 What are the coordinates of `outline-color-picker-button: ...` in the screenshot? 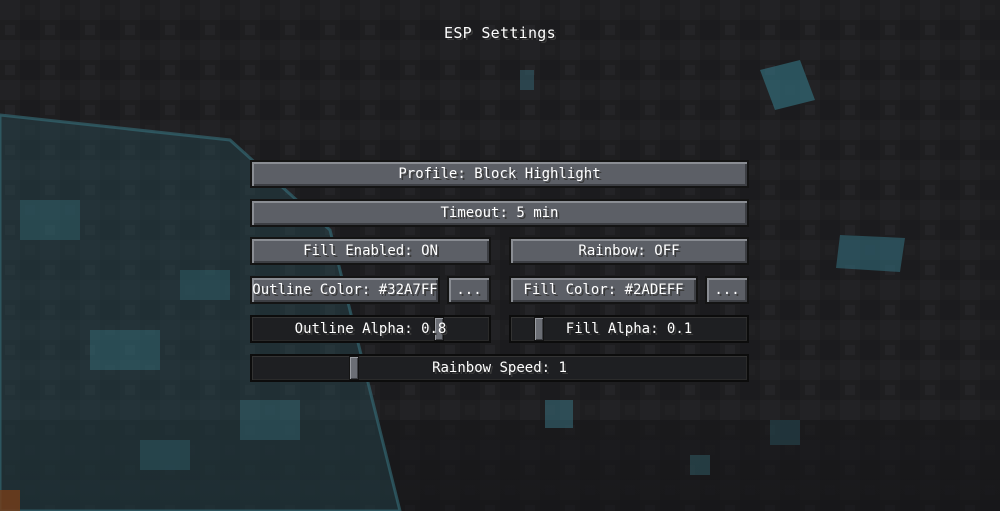 It's located at (469, 290).